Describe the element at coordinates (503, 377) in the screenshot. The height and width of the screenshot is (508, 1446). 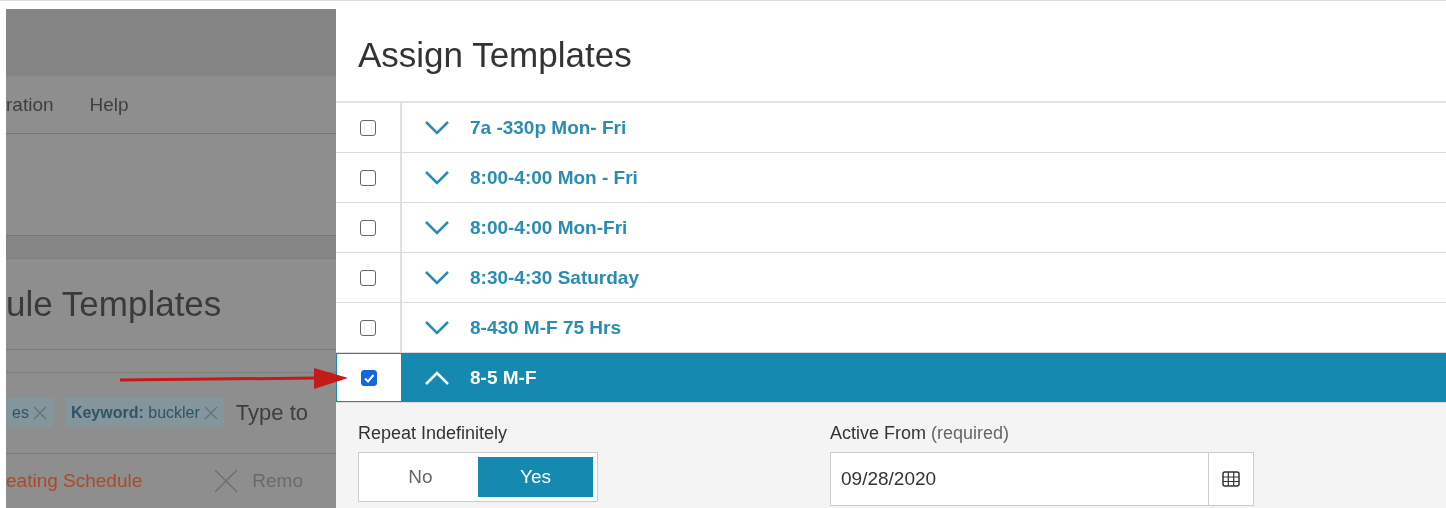
I see `template-name: 8-5 M-F` at that location.